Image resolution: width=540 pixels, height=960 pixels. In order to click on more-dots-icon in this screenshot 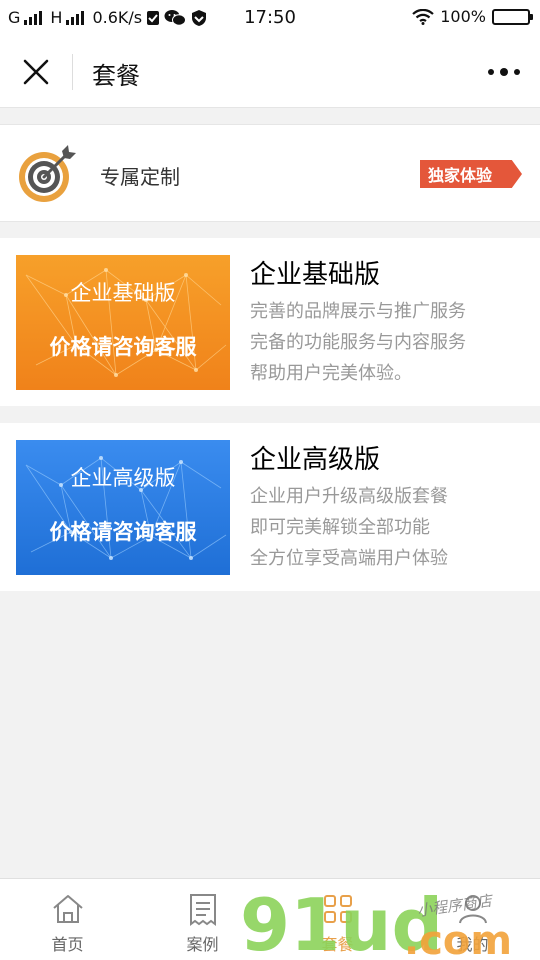, I will do `click(504, 72)`.